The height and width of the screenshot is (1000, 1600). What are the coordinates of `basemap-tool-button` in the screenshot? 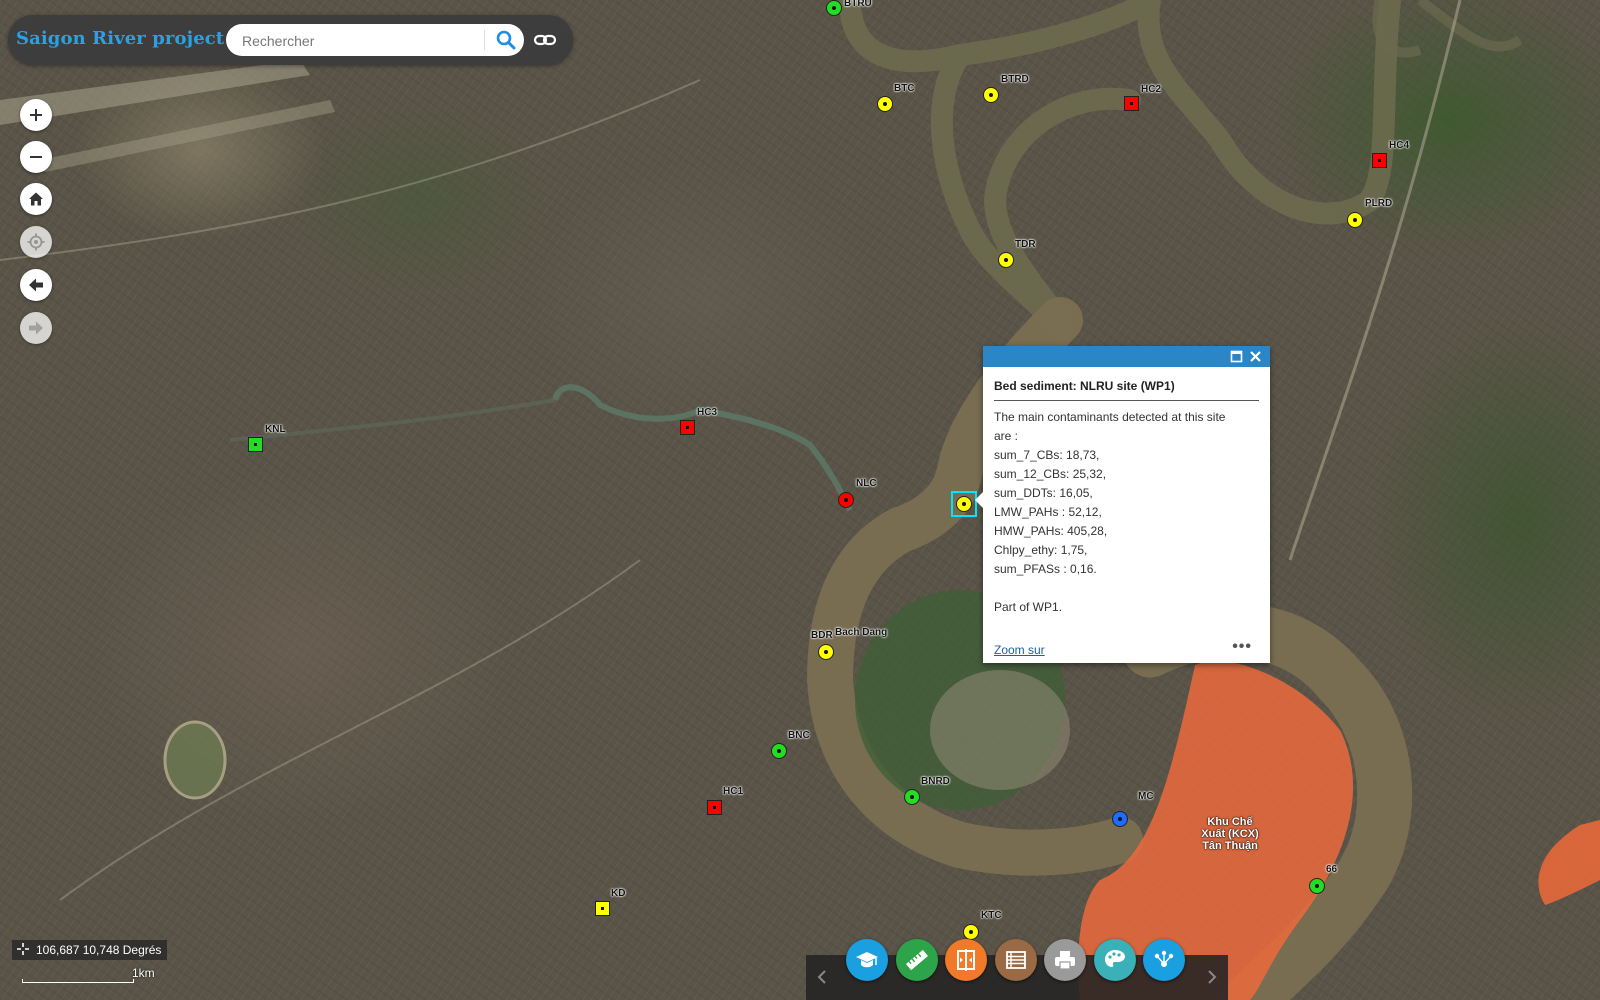 It's located at (1115, 960).